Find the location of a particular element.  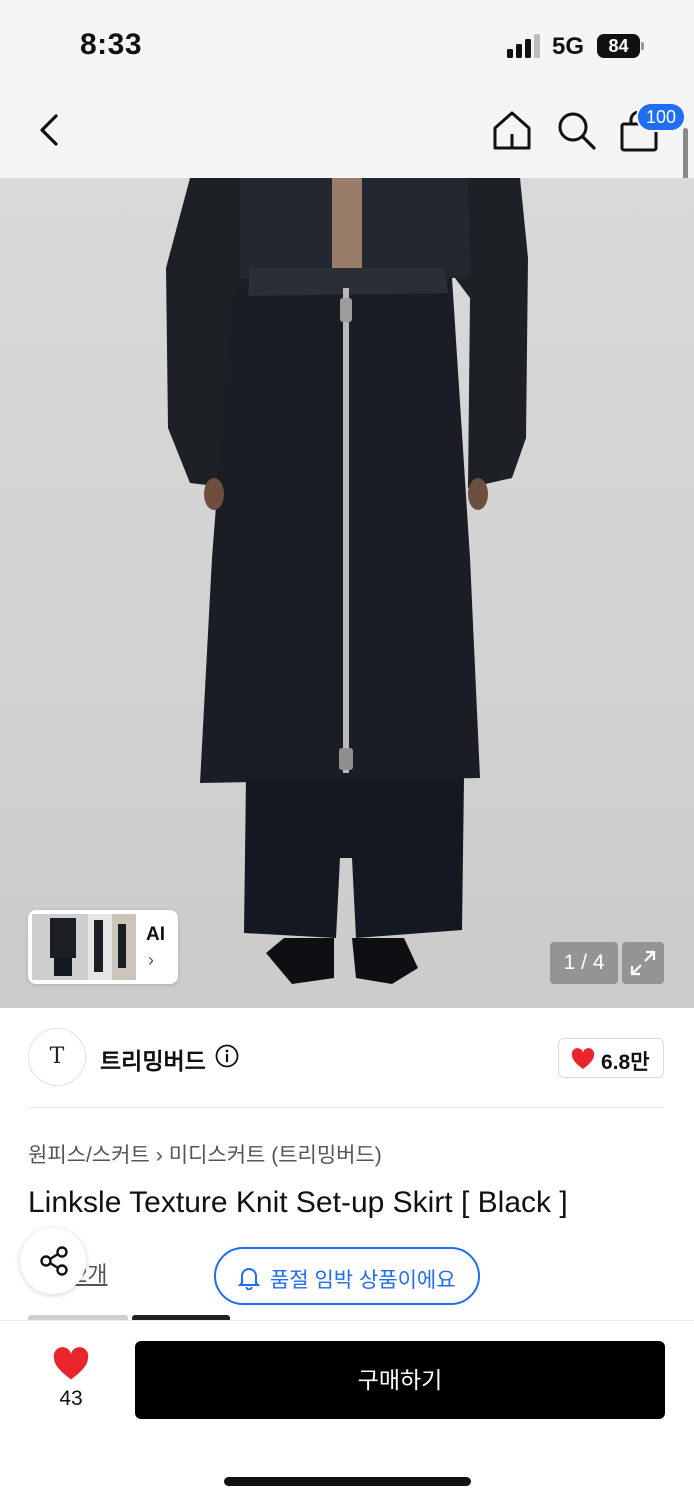

cart-count-badge: 100 is located at coordinates (661, 117).